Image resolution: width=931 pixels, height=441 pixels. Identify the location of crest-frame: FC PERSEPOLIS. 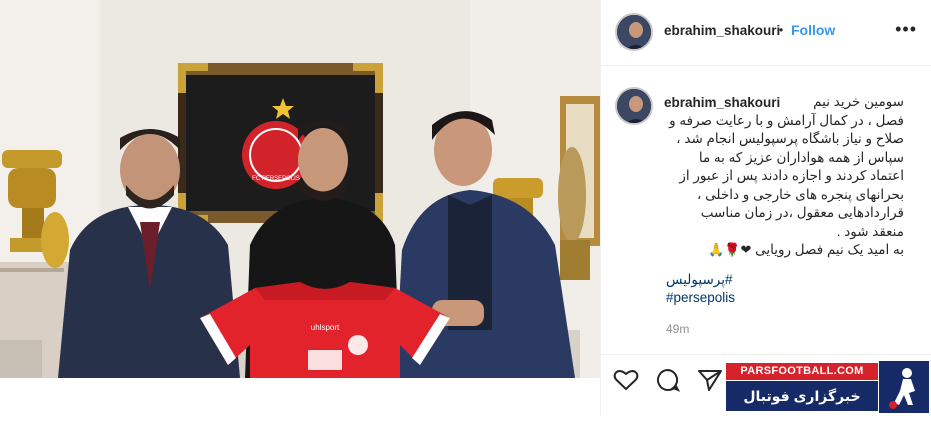
(280, 143).